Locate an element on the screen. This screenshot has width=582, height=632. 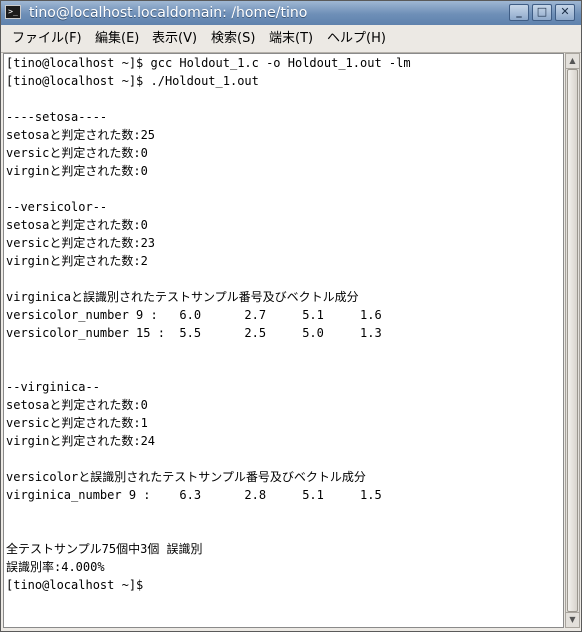
terminal-line: versicolor_number 15 : 5.5 2.5 5.0 1.3 is located at coordinates (194, 333).